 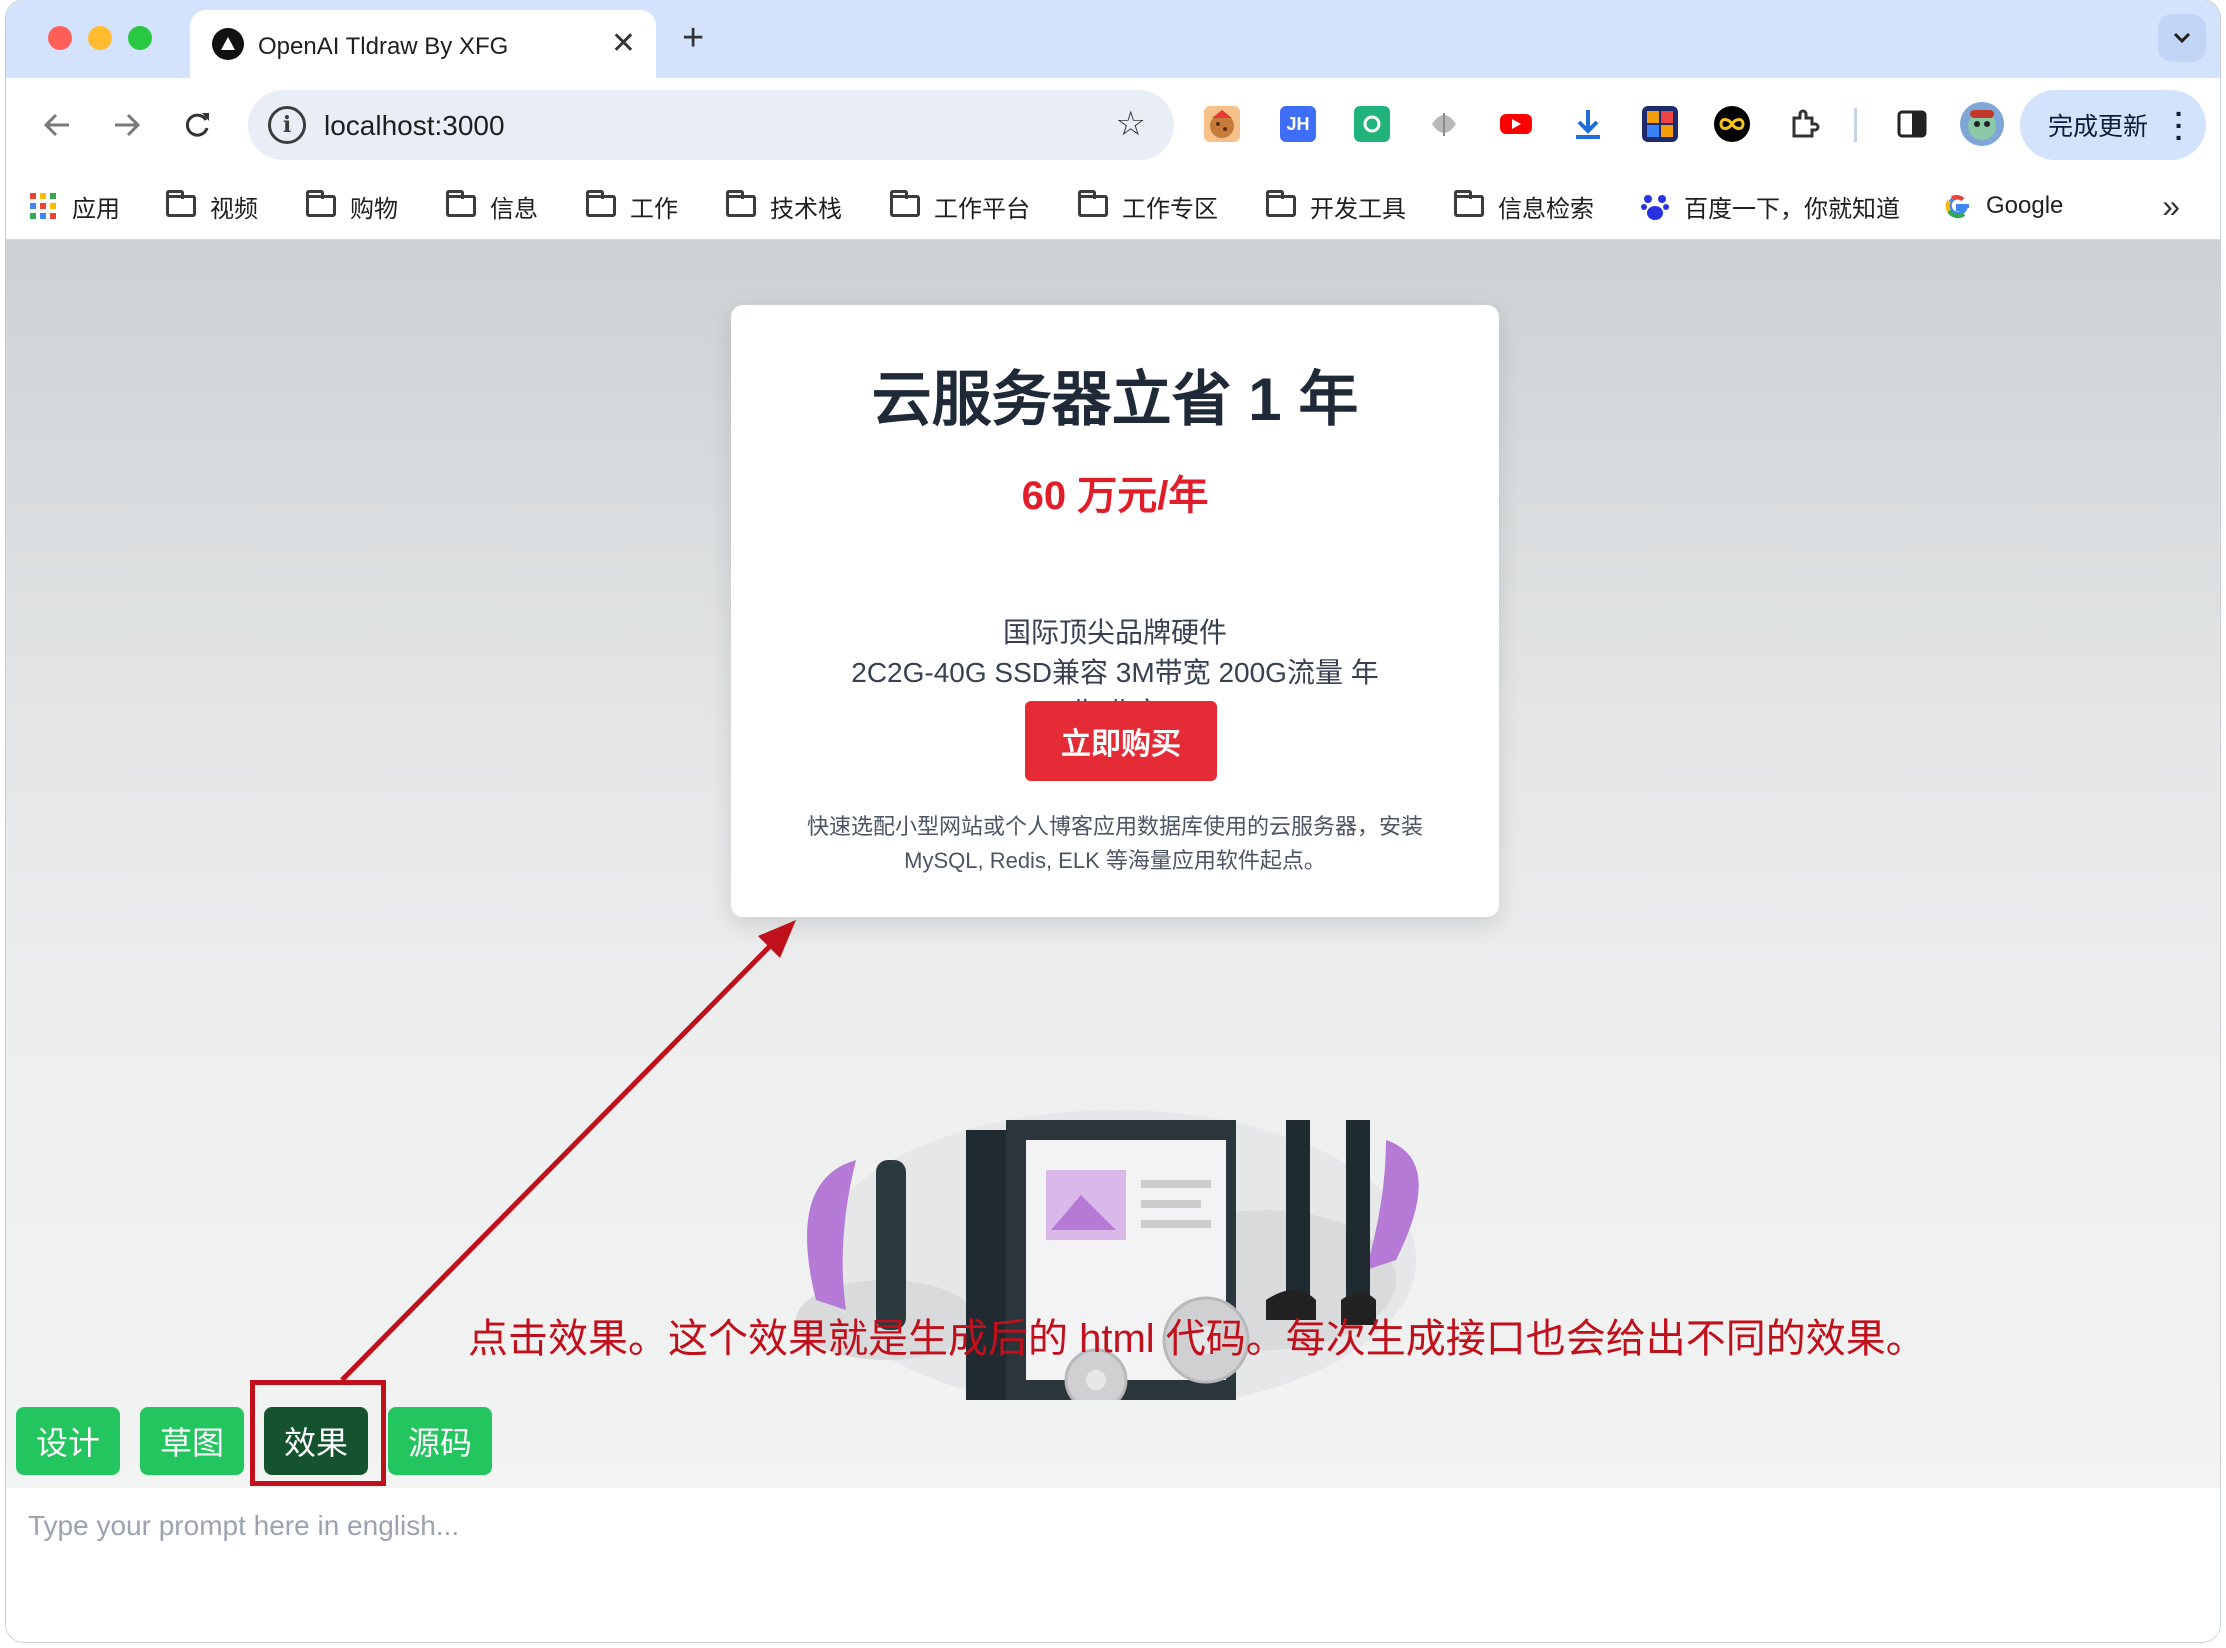 What do you see at coordinates (514, 209) in the screenshot?
I see `bookmark-label: 信息` at bounding box center [514, 209].